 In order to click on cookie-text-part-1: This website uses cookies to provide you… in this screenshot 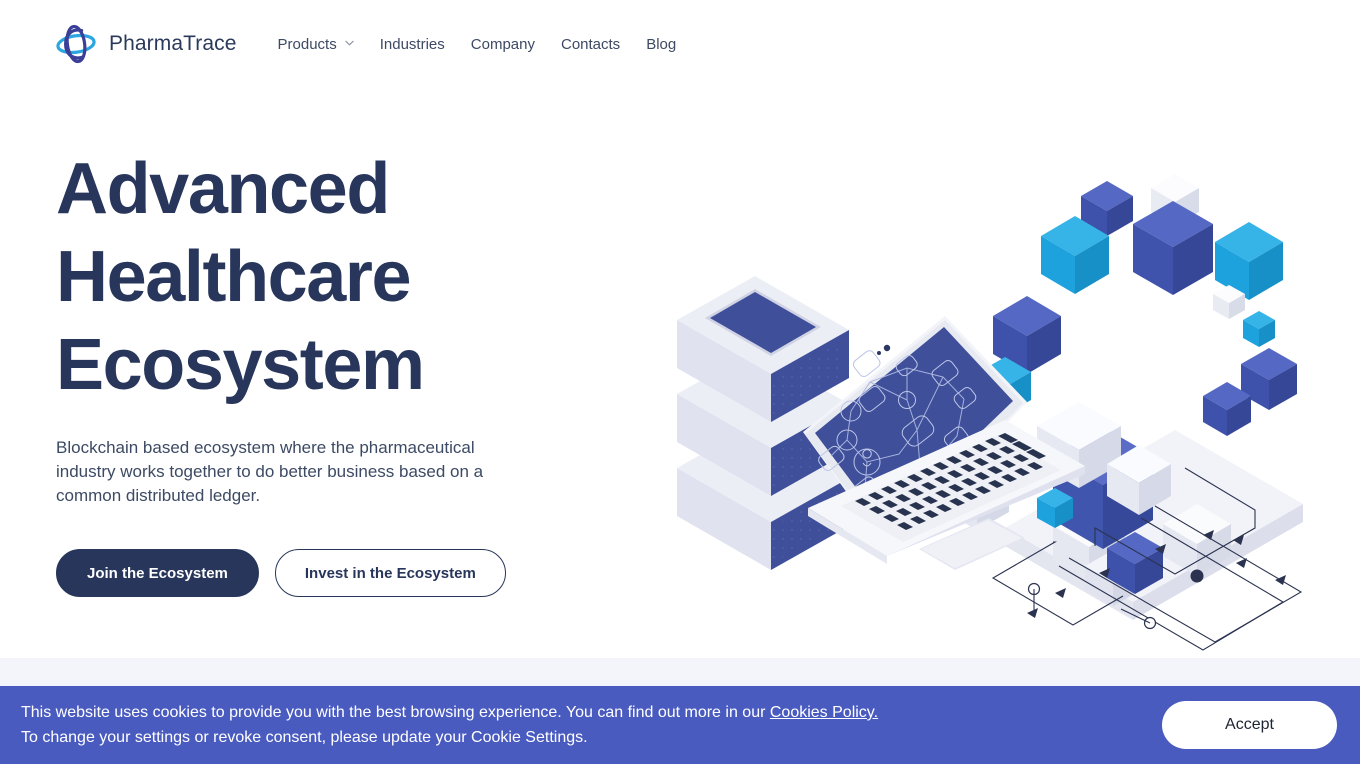, I will do `click(395, 712)`.